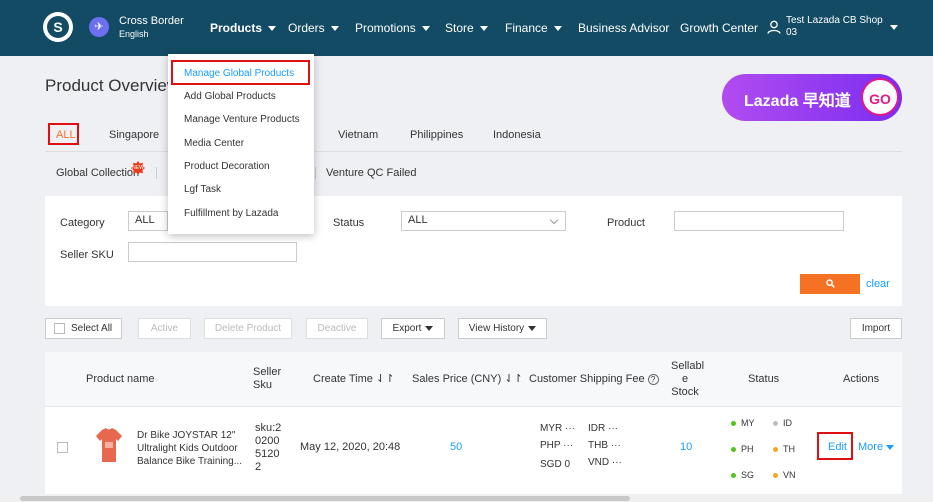 The height and width of the screenshot is (502, 933). I want to click on view-history-label: View History, so click(496, 328).